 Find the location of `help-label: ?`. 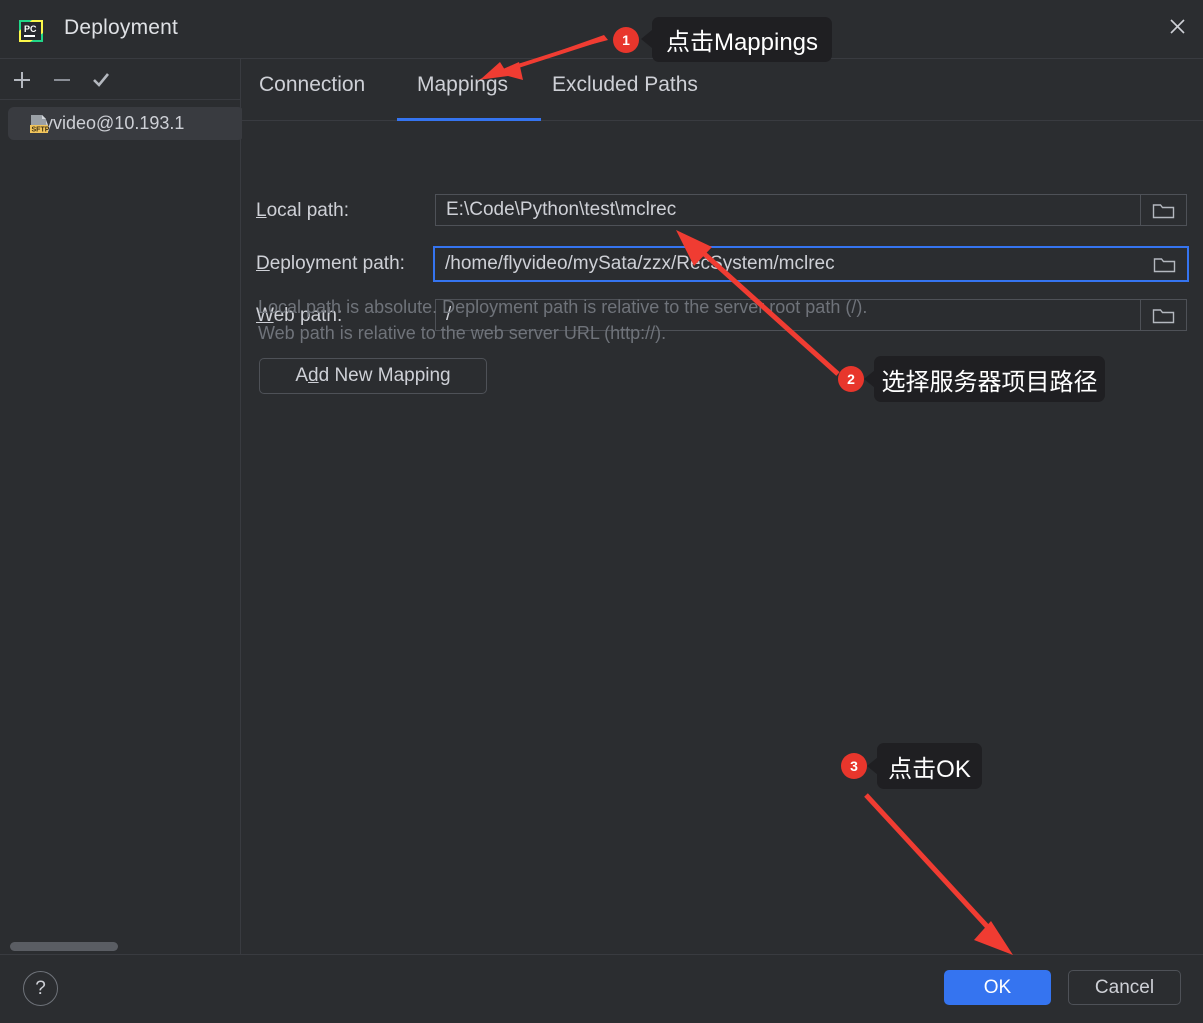

help-label: ? is located at coordinates (40, 988).